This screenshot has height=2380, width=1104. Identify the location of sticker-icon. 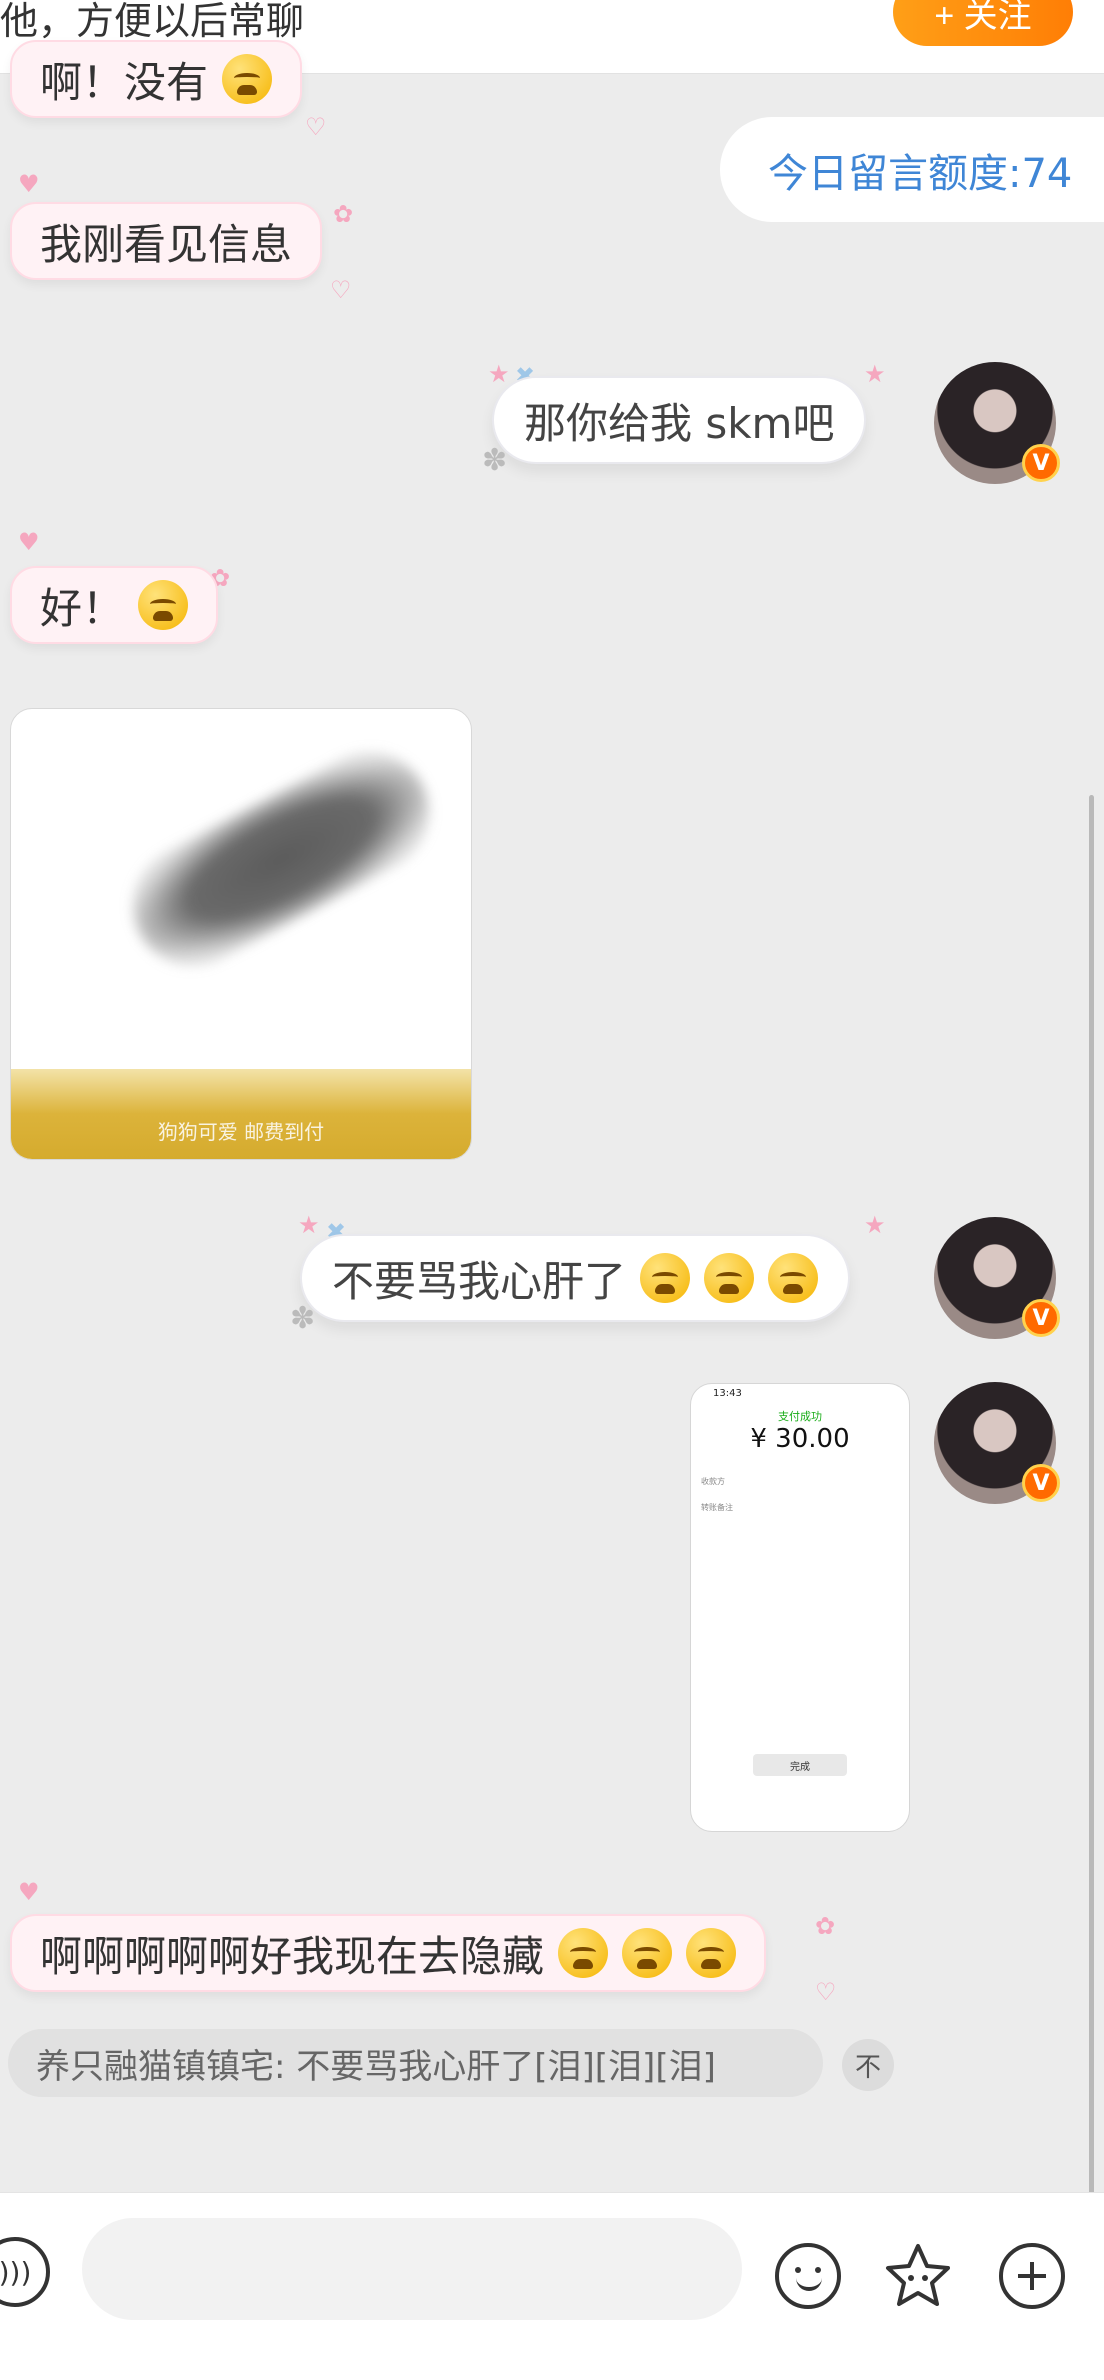
(918, 2275).